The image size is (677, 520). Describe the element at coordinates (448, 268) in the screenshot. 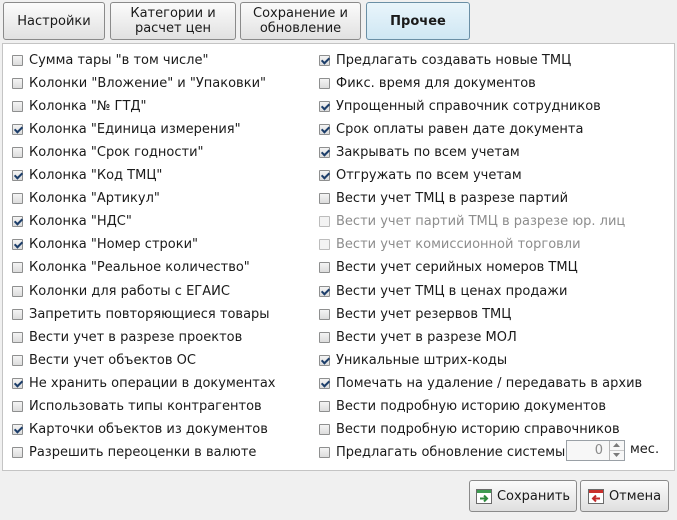

I see `right-option: Вести учет серийных номеров ТМЦ` at that location.